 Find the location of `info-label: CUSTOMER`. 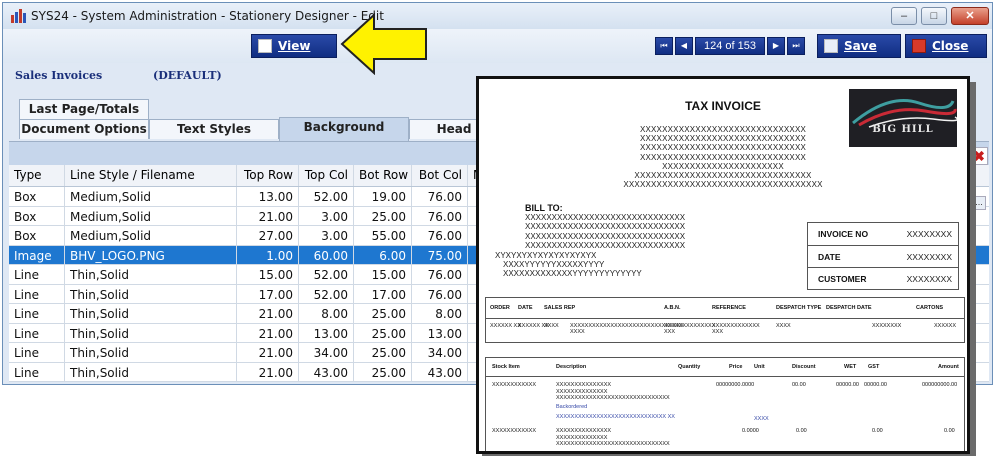

info-label: CUSTOMER is located at coordinates (842, 279).